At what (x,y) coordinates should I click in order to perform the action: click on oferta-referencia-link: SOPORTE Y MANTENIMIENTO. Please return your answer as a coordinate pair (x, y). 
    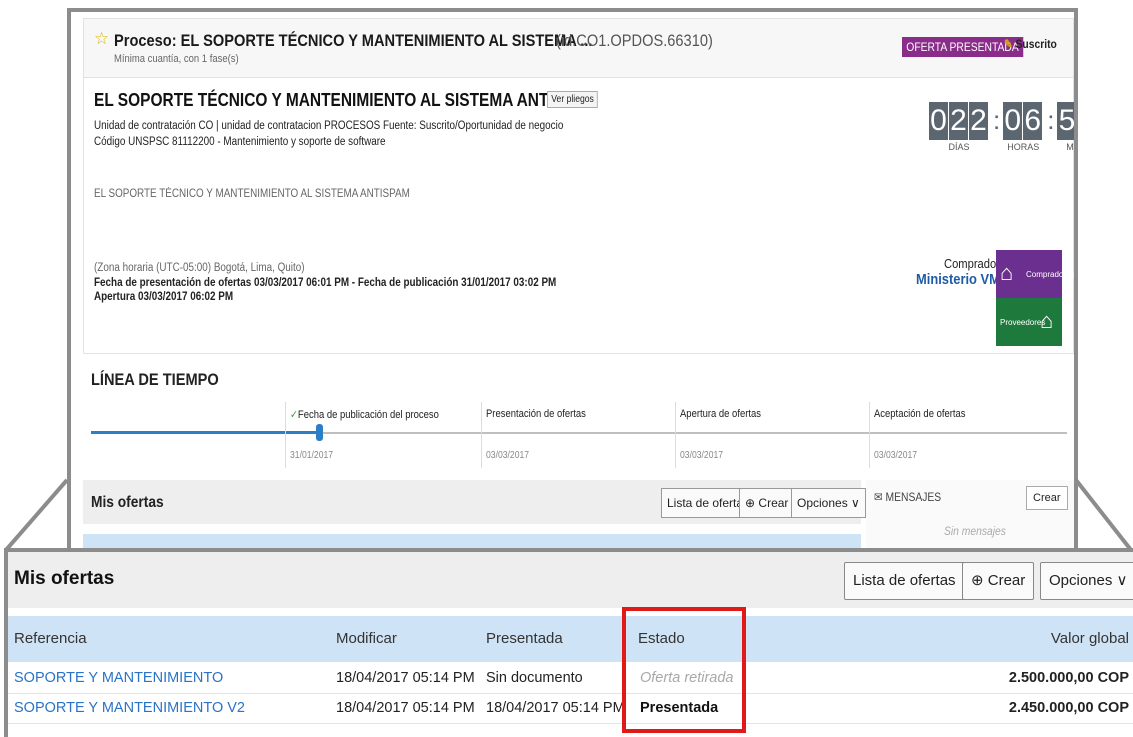
    Looking at the image, I should click on (118, 678).